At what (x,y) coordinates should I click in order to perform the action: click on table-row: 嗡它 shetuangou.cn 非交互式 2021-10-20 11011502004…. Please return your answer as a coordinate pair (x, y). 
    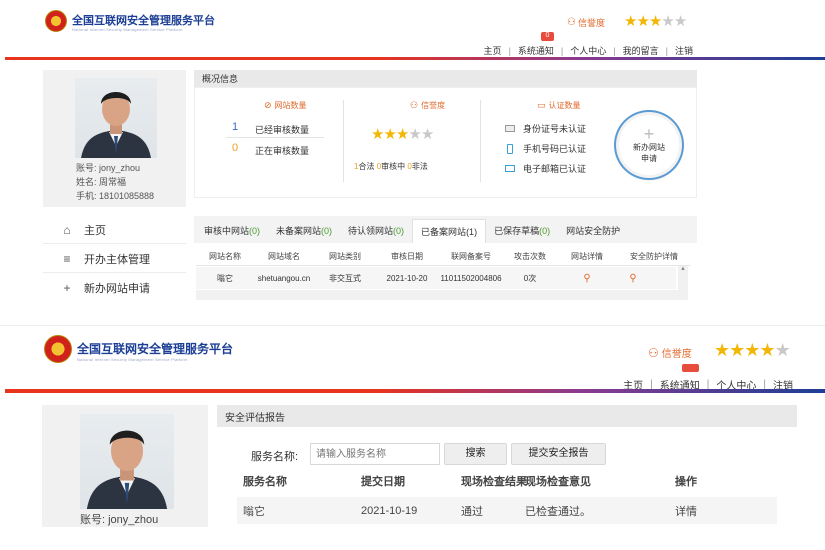
    Looking at the image, I should click on (436, 278).